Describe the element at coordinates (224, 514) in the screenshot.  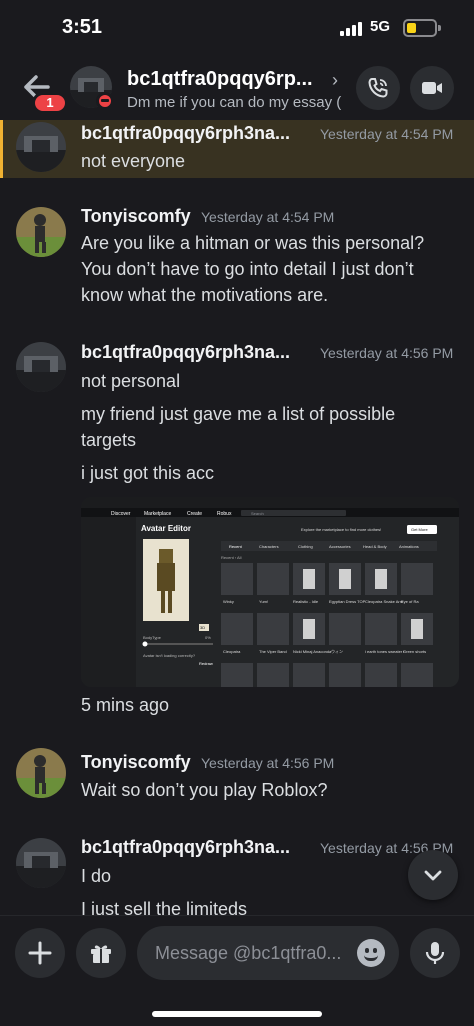
I see `roblox-nav-robux: Robux` at that location.